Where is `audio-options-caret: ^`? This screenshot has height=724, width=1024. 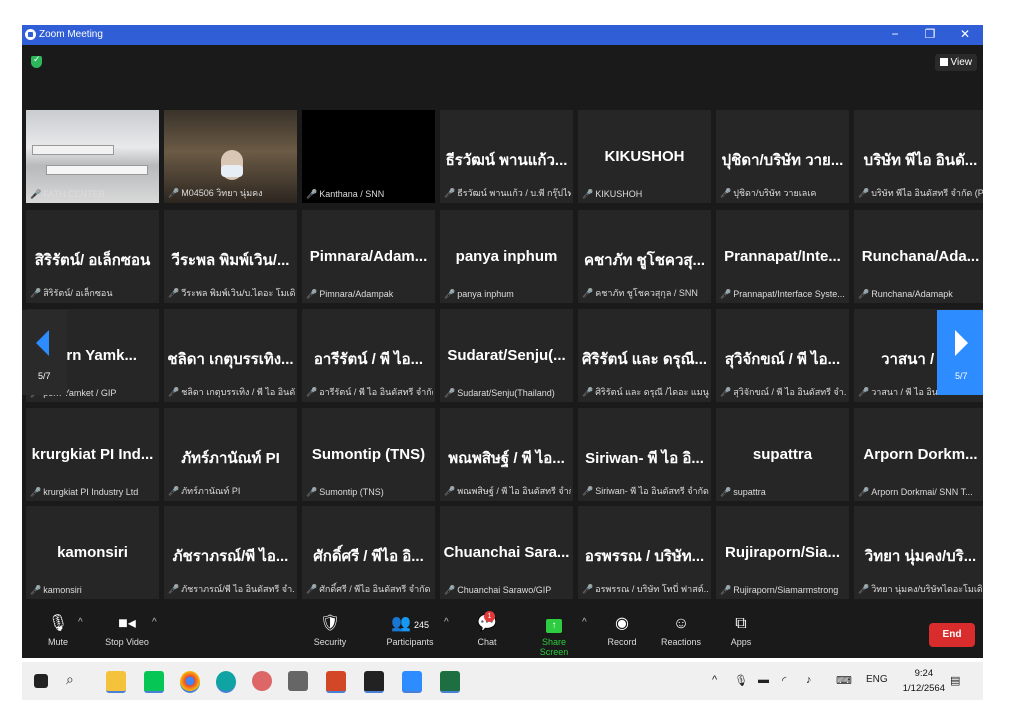 audio-options-caret: ^ is located at coordinates (80, 622).